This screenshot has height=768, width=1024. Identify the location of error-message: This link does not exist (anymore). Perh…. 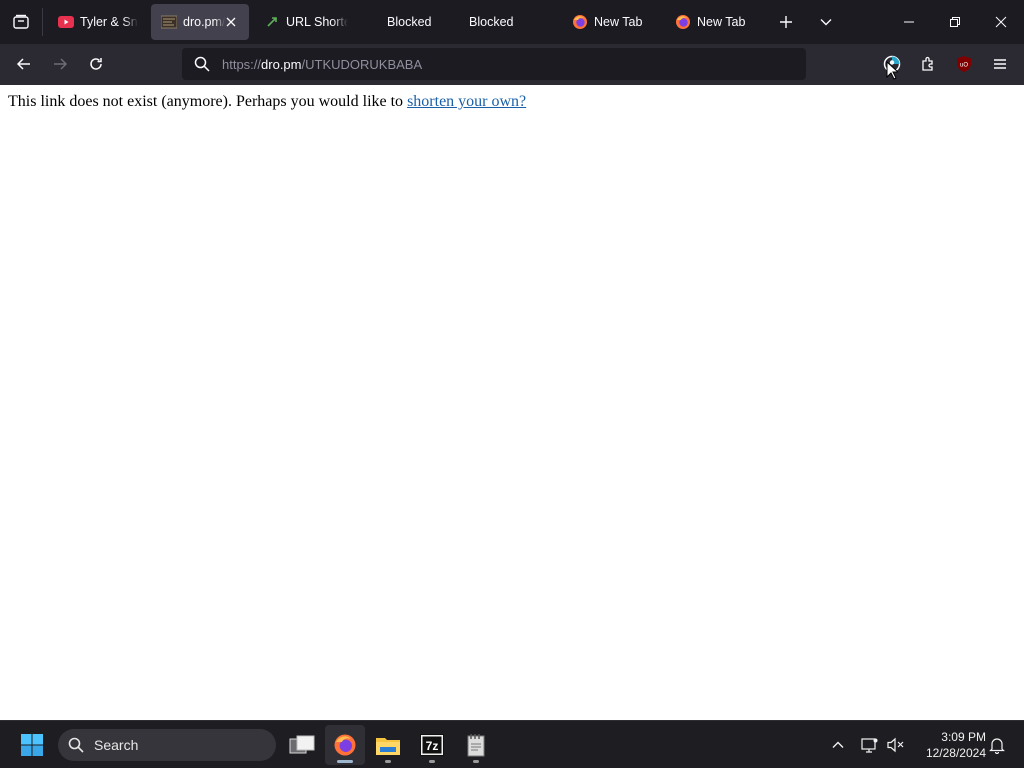
(267, 102).